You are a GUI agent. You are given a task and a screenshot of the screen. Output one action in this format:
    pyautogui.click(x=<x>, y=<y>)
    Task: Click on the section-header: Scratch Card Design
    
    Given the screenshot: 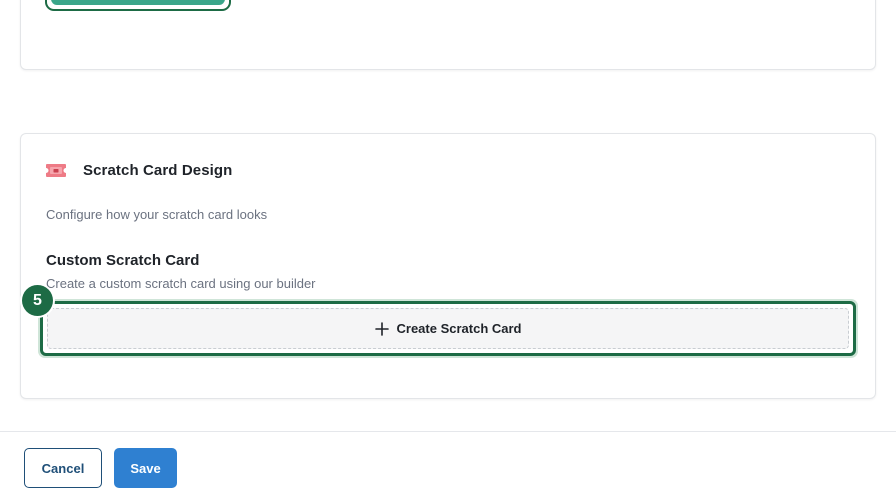 What is the action you would take?
    pyautogui.click(x=138, y=170)
    